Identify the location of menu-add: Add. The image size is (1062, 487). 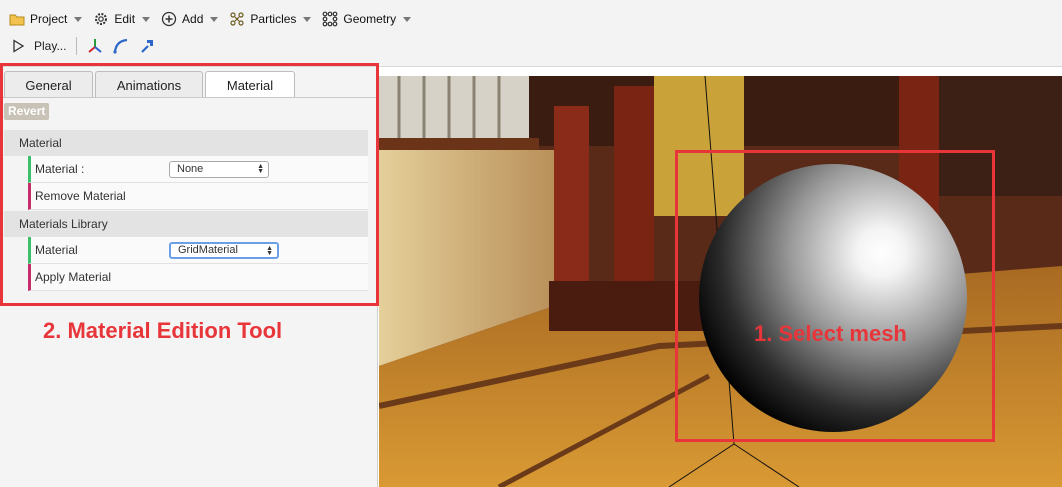
(189, 19).